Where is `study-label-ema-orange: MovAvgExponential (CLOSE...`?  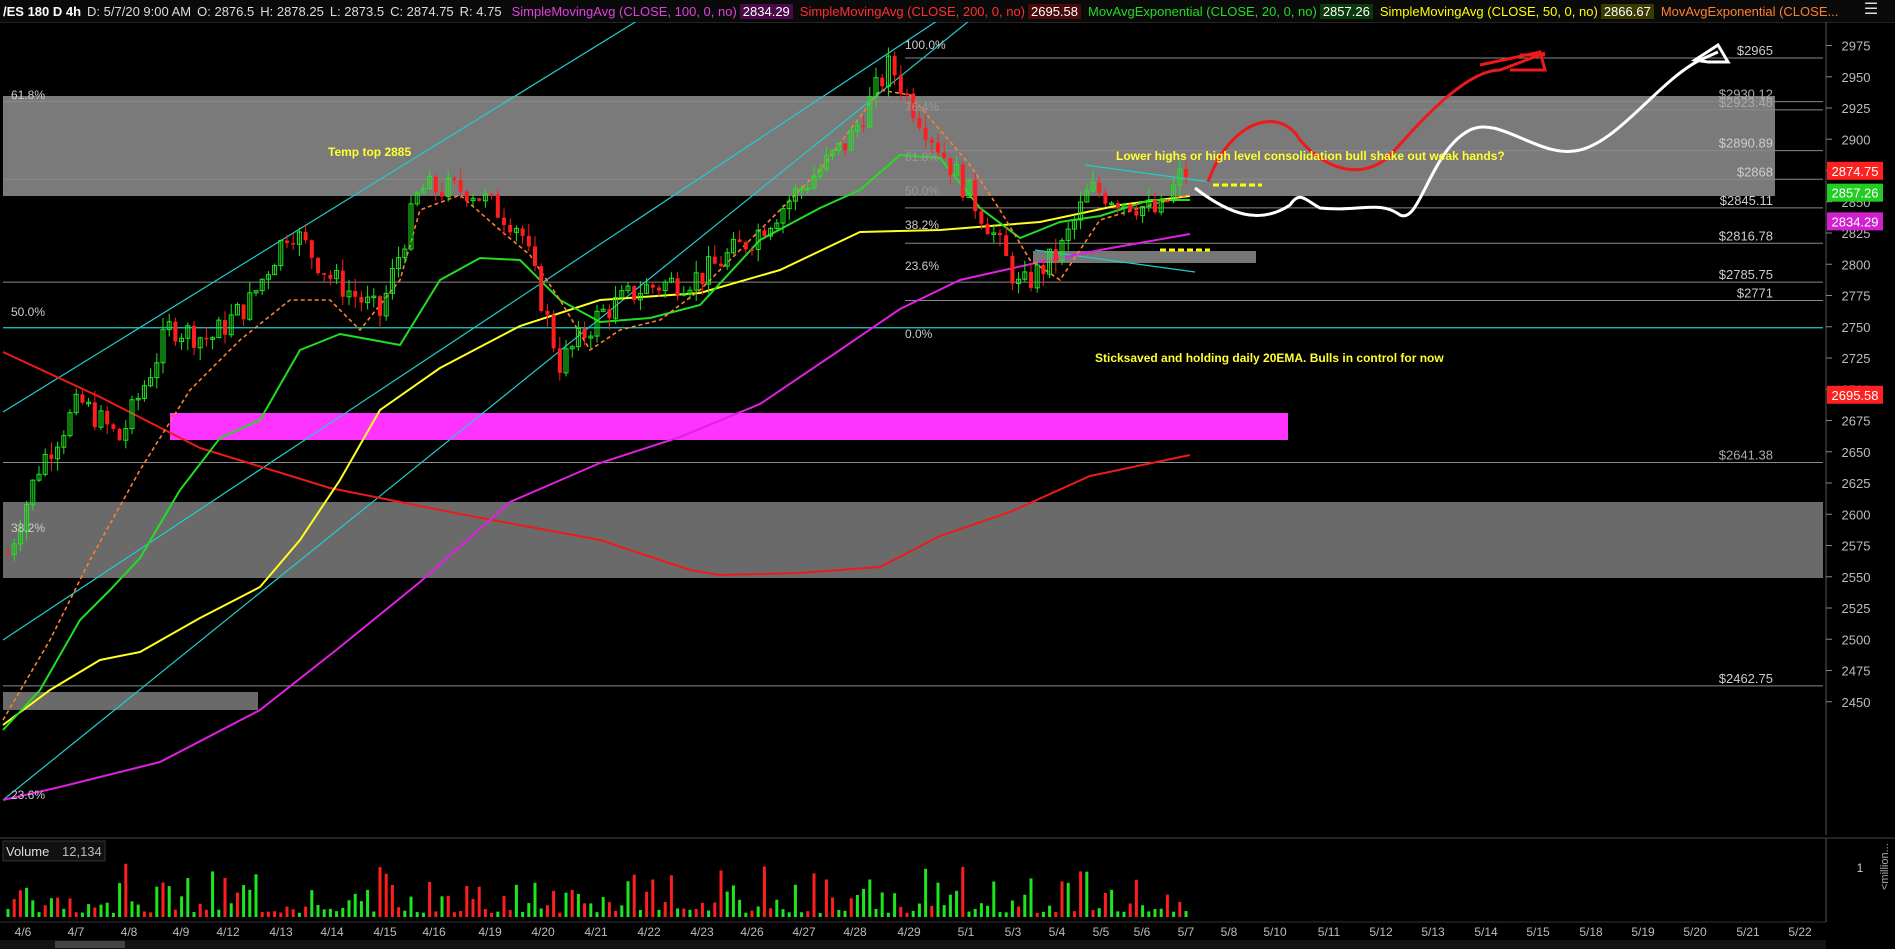
study-label-ema-orange: MovAvgExponential (CLOSE... is located at coordinates (1750, 11).